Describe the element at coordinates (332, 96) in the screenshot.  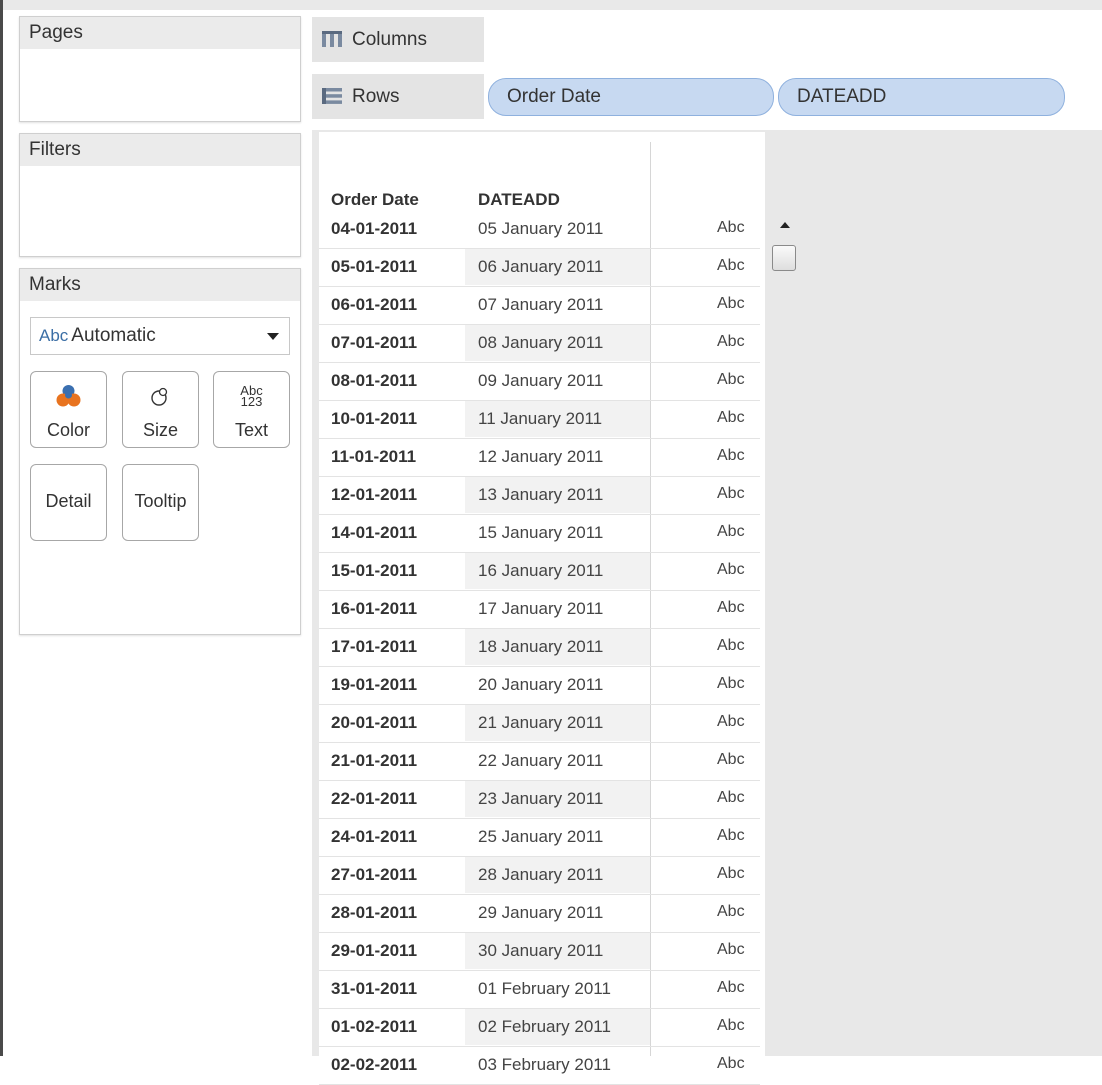
I see `rows-icon` at that location.